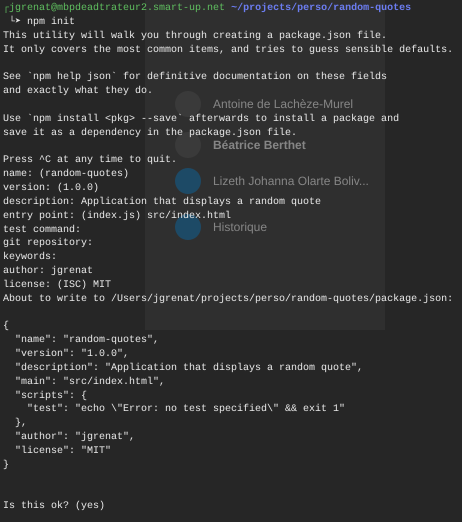  I want to click on terminal-line: version: (1.0.0), so click(51, 189).